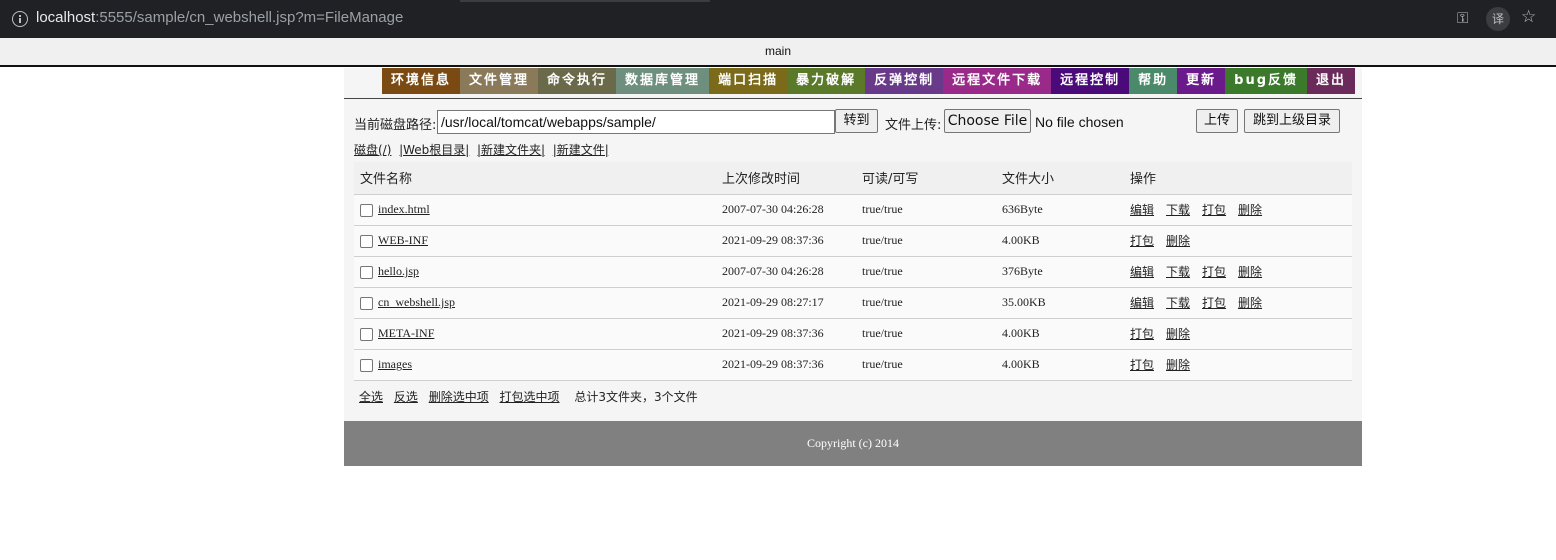 The width and height of the screenshot is (1556, 560). Describe the element at coordinates (459, 397) in the screenshot. I see `delete-selected-link: 删除选中项` at that location.